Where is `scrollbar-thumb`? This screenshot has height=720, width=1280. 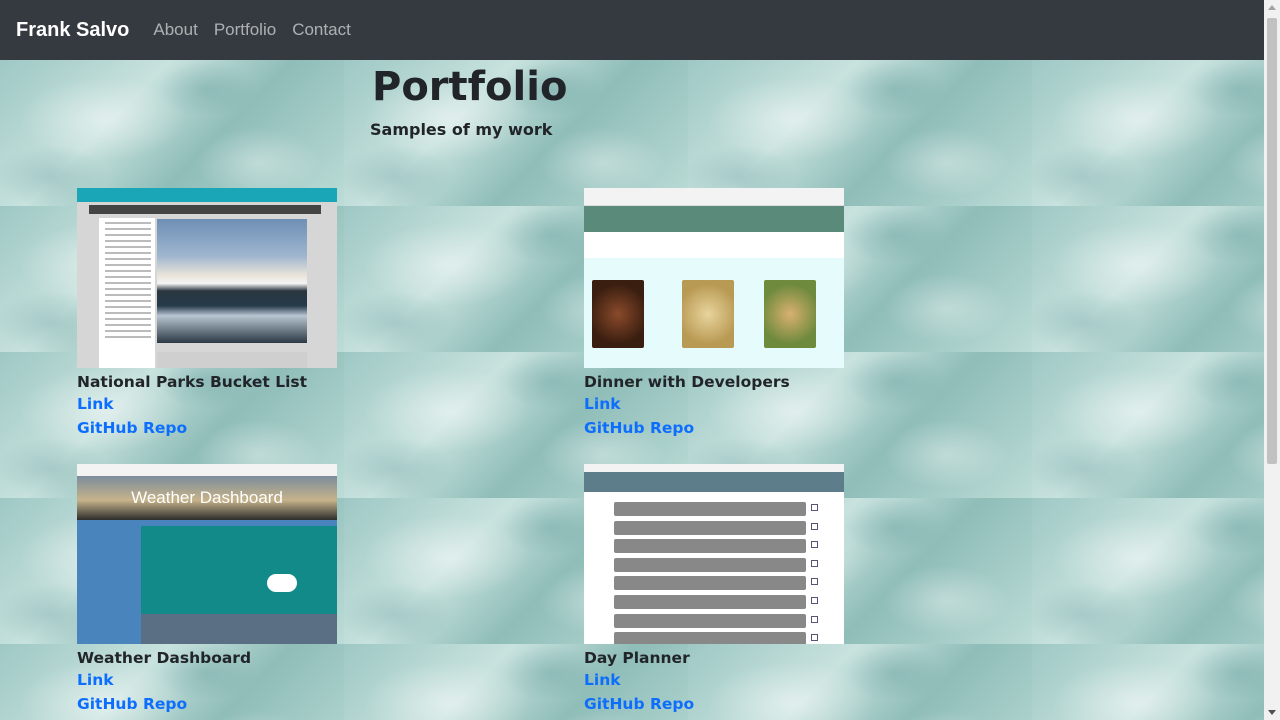
scrollbar-thumb is located at coordinates (1272, 241).